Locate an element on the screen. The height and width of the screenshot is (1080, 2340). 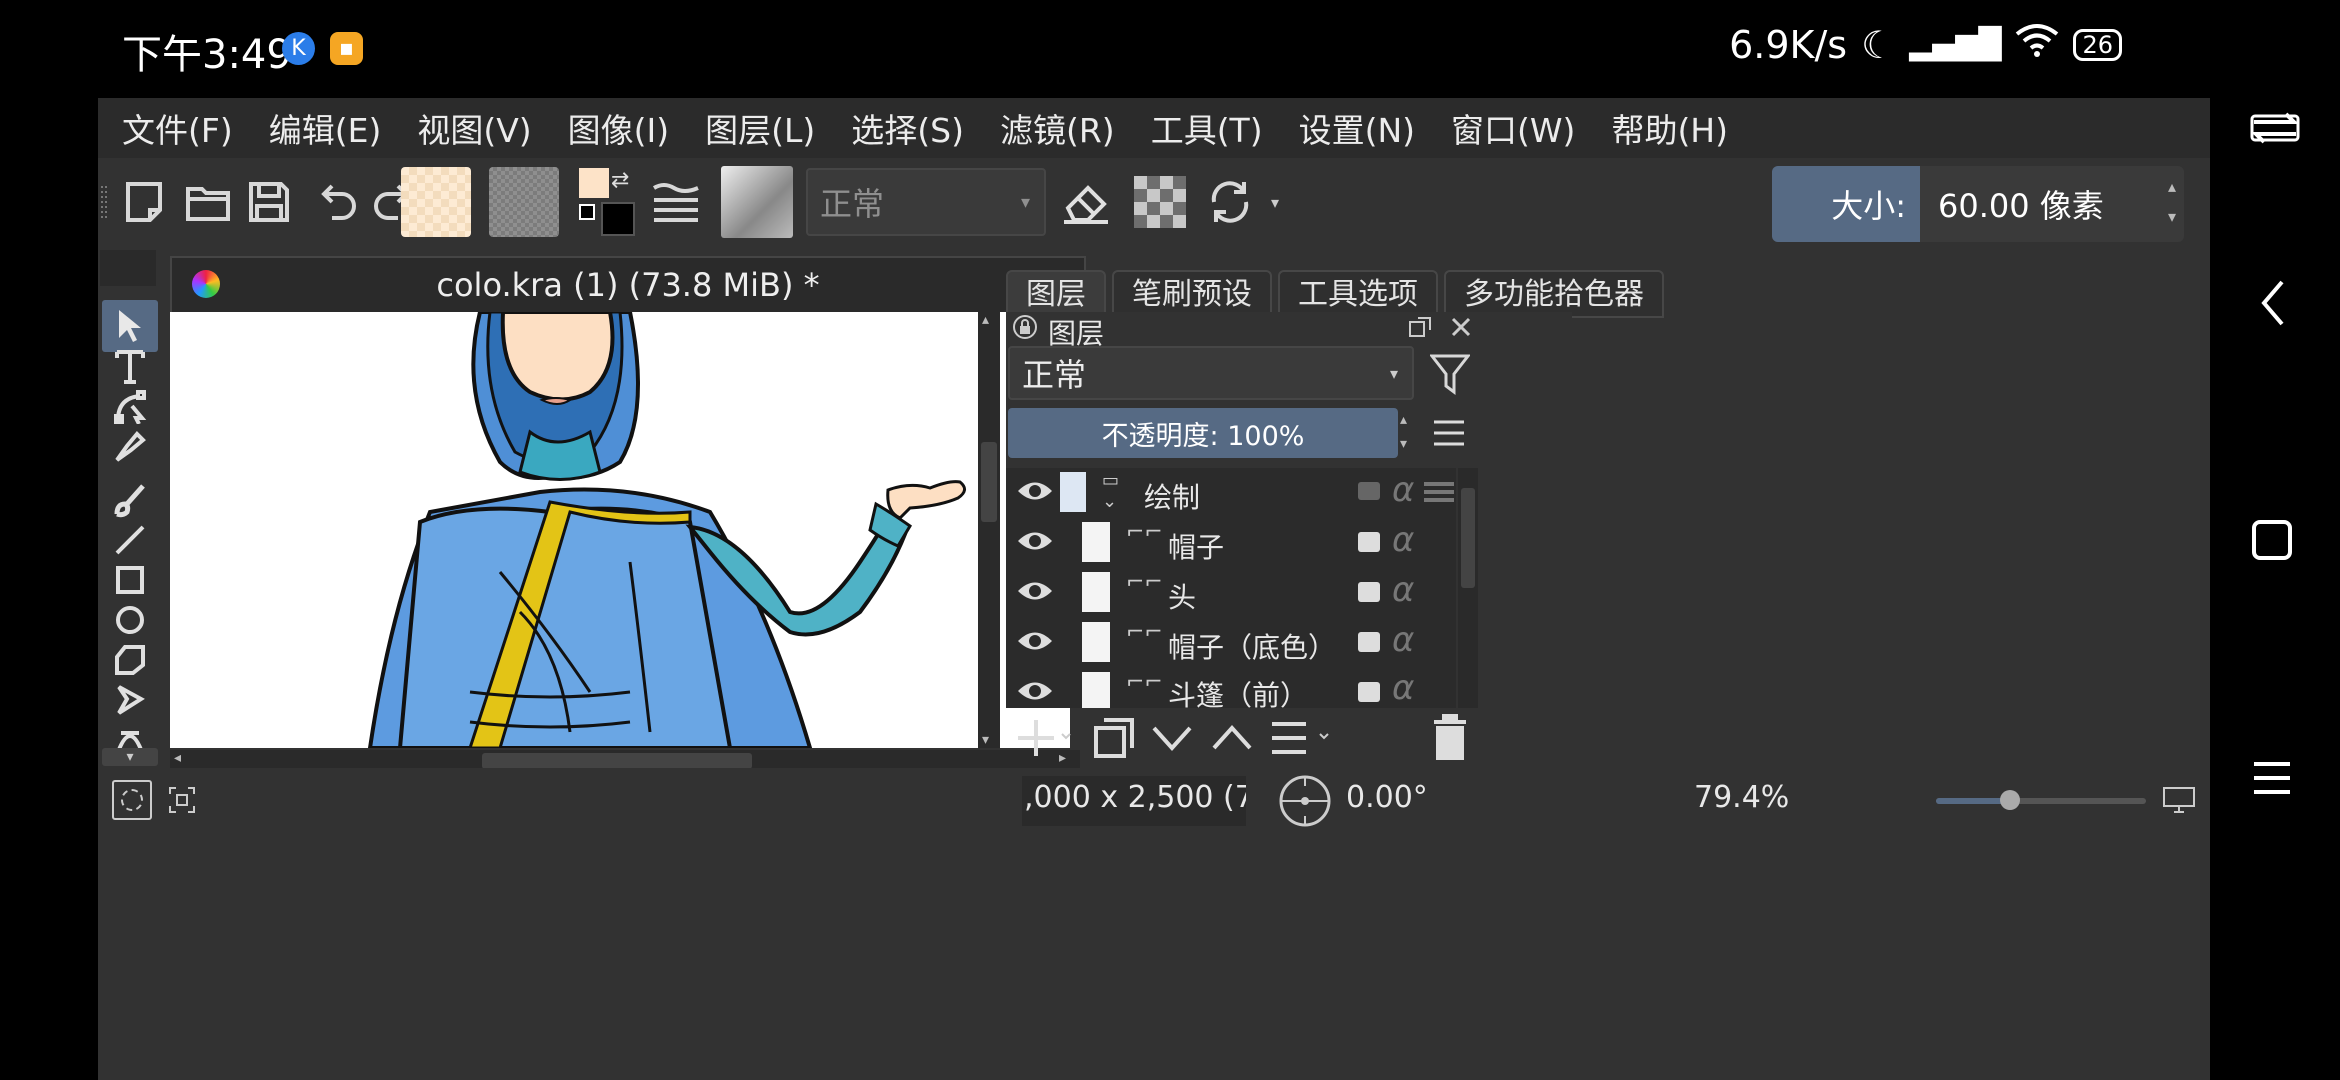
swap-colors-icon: ⇄ is located at coordinates (620, 180).